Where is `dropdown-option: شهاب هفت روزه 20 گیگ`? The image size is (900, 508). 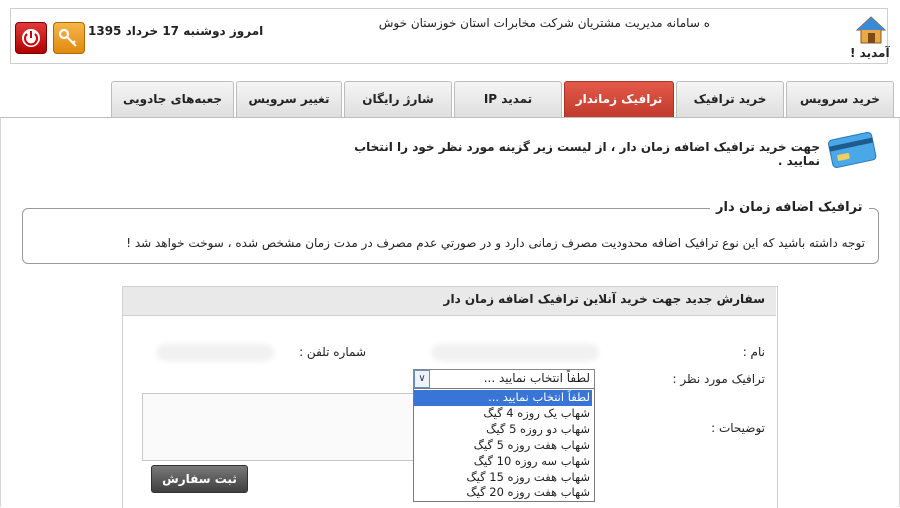 dropdown-option: شهاب هفت روزه 20 گیگ is located at coordinates (503, 493).